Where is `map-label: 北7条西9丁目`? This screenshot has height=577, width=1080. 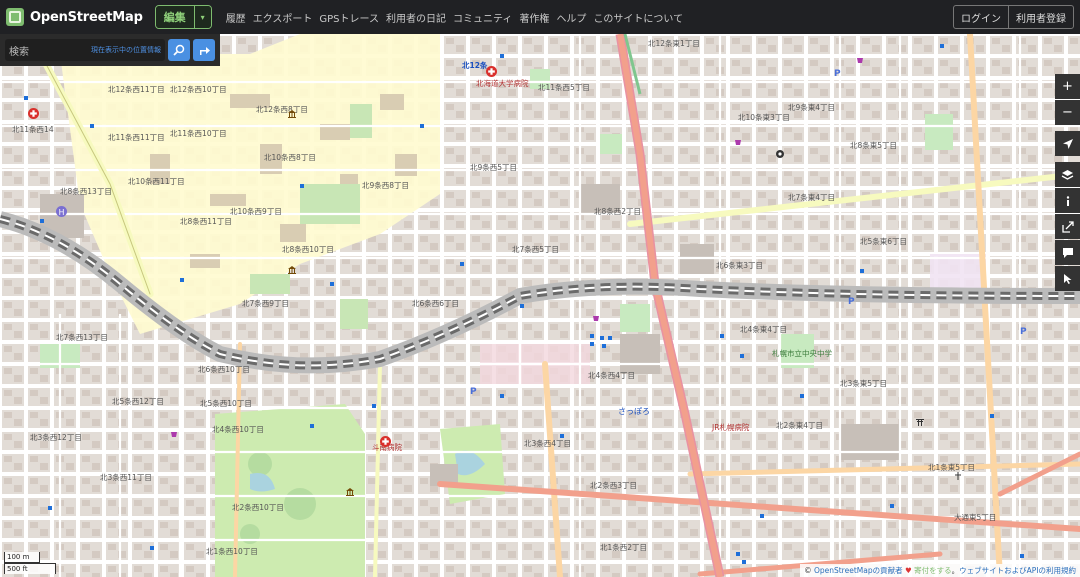
map-label: 北7条西9丁目 is located at coordinates (266, 303).